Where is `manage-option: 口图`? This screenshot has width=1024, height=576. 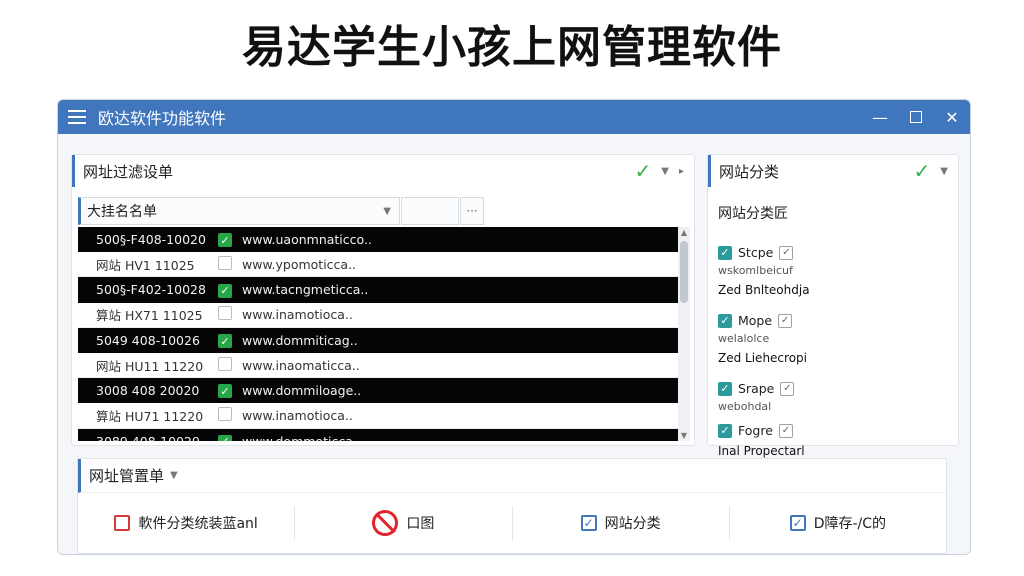 manage-option: 口图 is located at coordinates (404, 523).